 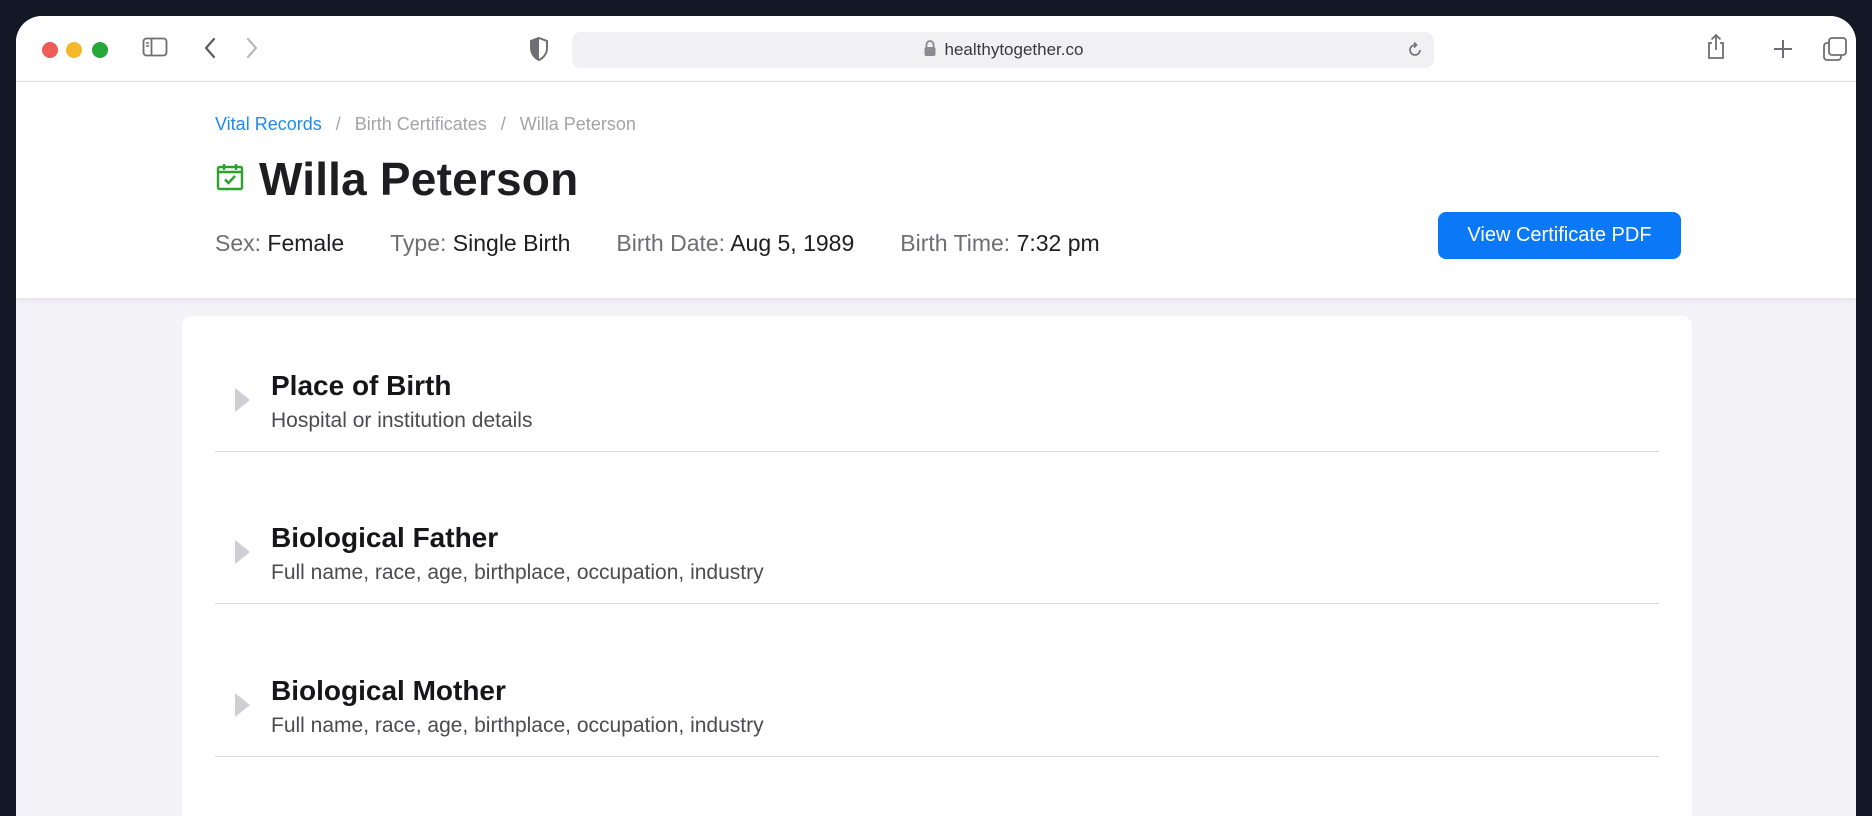 What do you see at coordinates (210, 48) in the screenshot?
I see `back-icon` at bounding box center [210, 48].